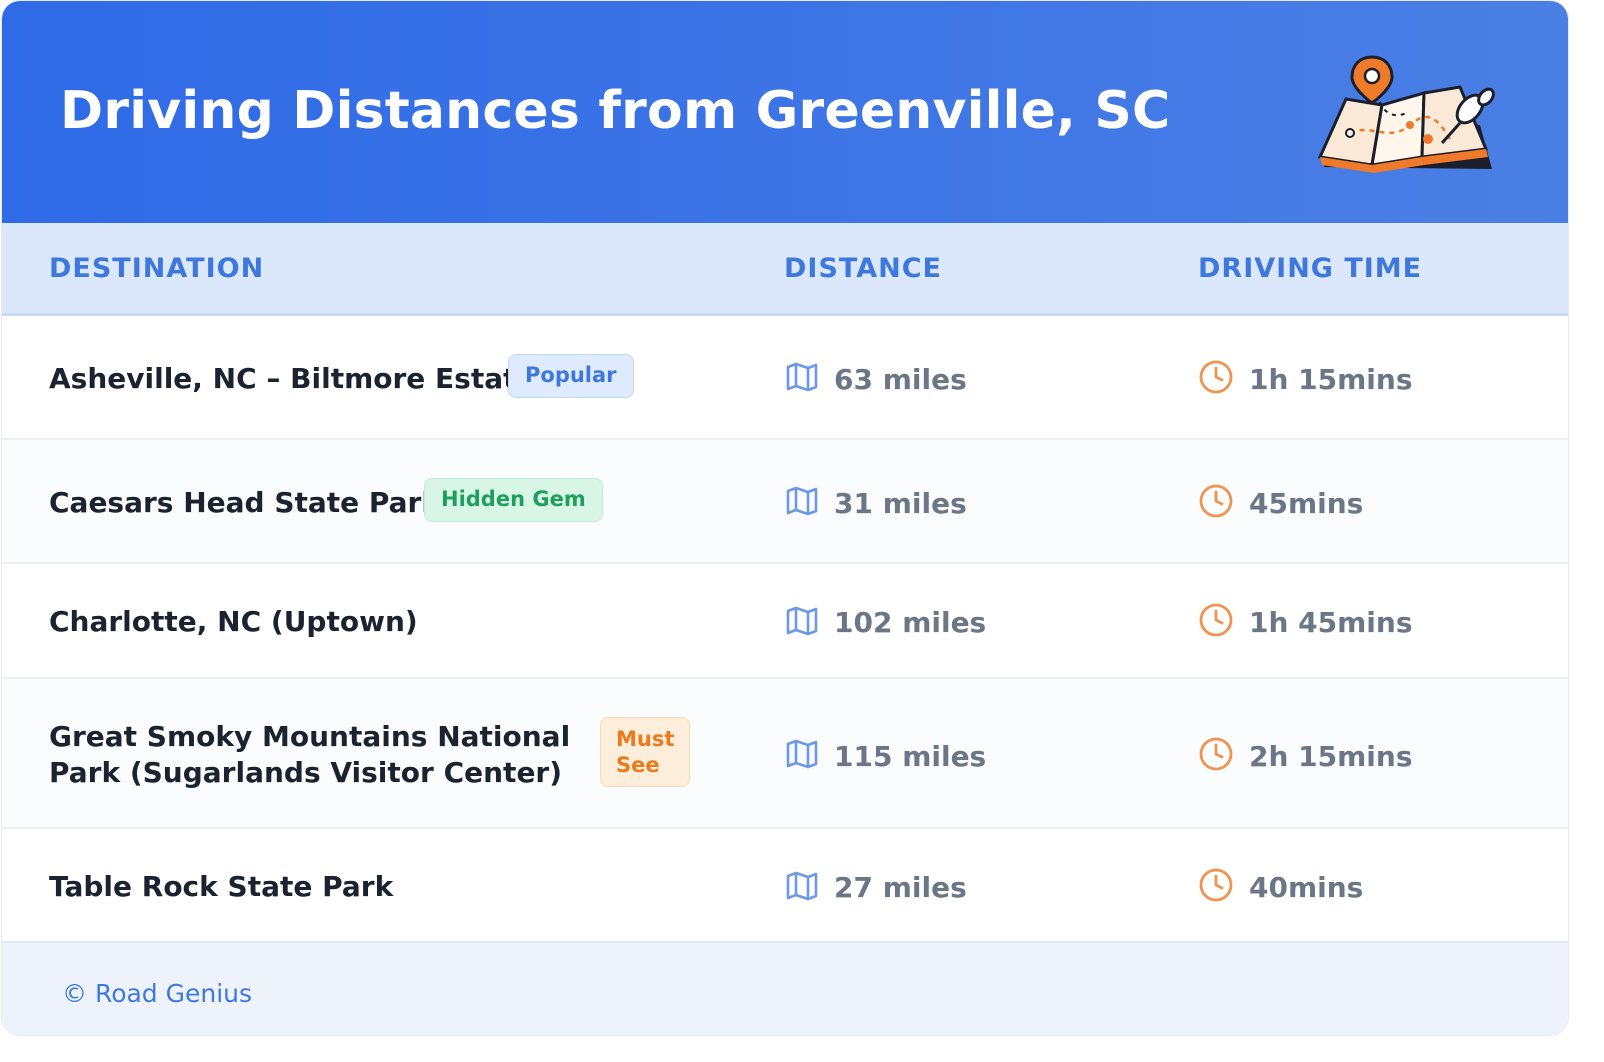  Describe the element at coordinates (863, 268) in the screenshot. I see `column-header-distance: DISTANCE` at that location.